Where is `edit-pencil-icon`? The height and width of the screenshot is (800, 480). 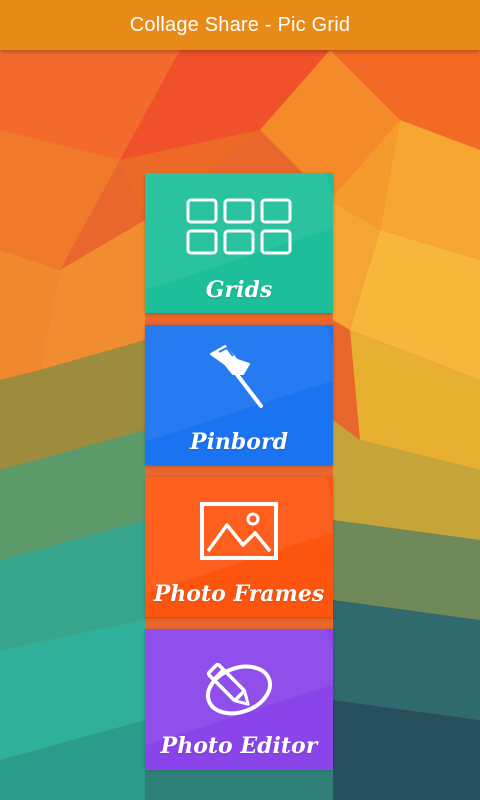
edit-pencil-icon is located at coordinates (239, 683).